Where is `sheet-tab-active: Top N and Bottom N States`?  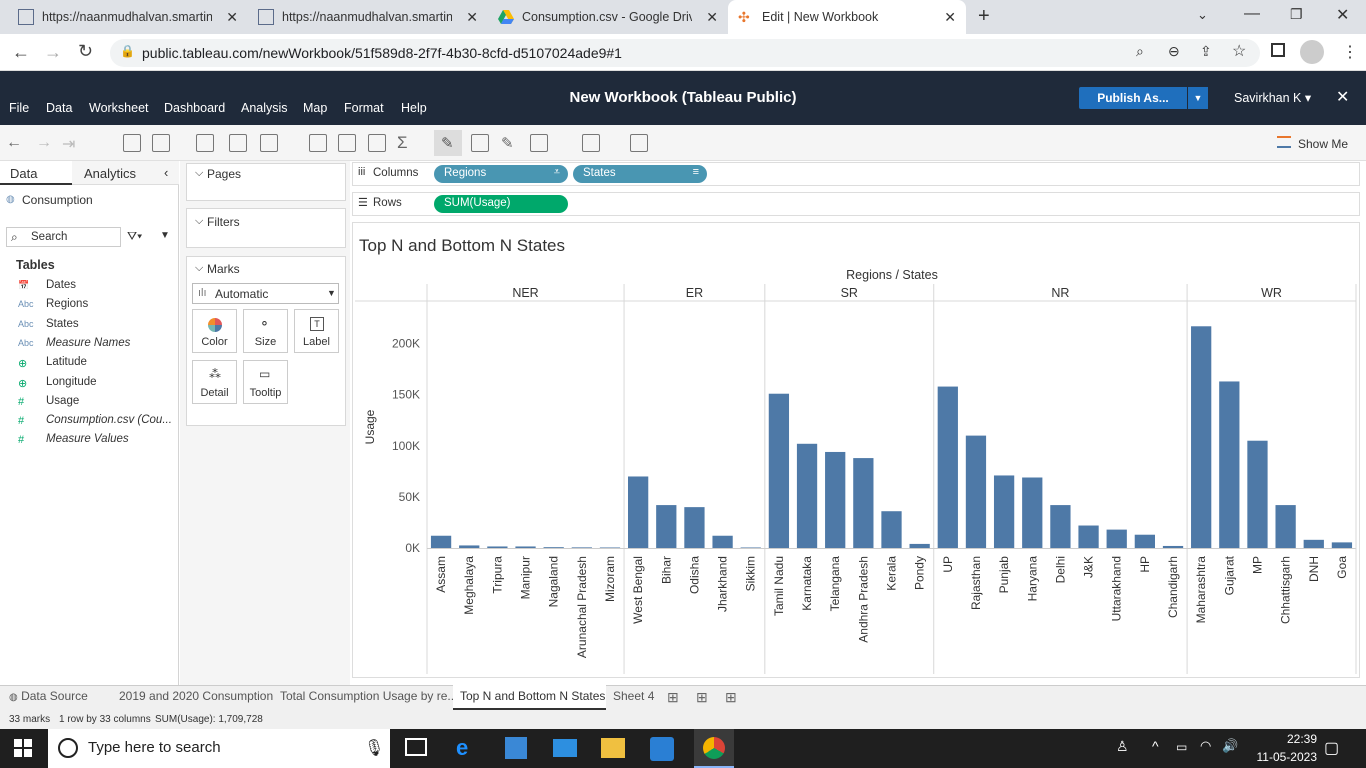
sheet-tab-active: Top N and Bottom N States is located at coordinates (529, 697).